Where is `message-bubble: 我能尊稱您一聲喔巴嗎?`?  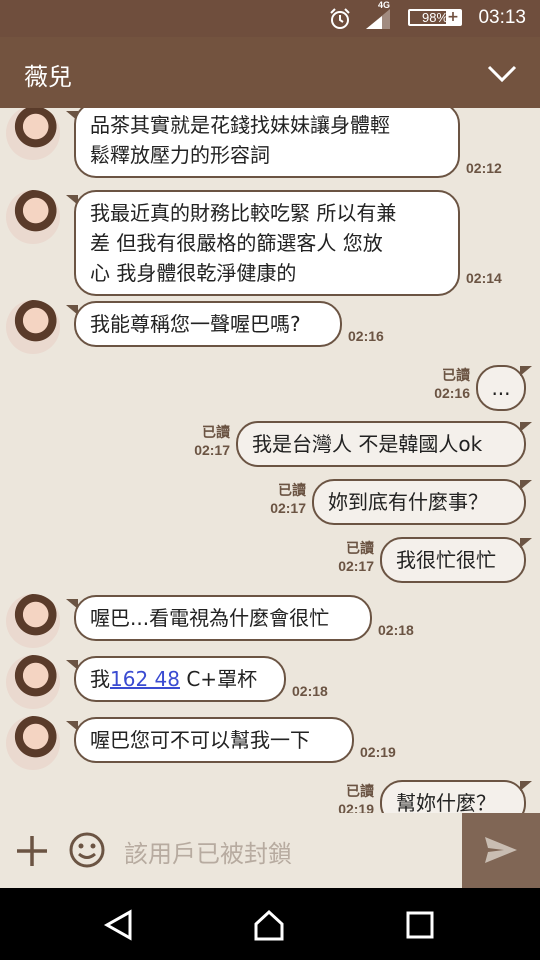
message-bubble: 我能尊稱您一聲喔巴嗎? is located at coordinates (208, 324).